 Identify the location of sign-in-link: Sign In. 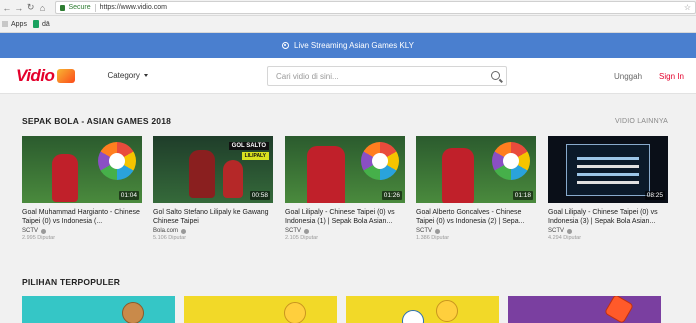
(671, 76).